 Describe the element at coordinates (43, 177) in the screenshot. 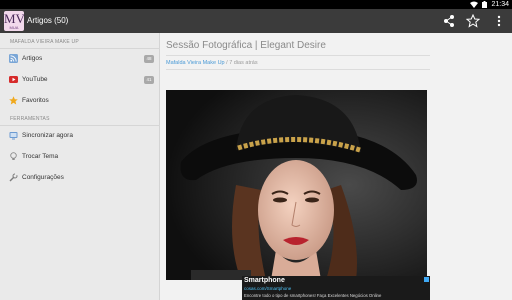

I see `drawer-item-label: Configurações` at that location.